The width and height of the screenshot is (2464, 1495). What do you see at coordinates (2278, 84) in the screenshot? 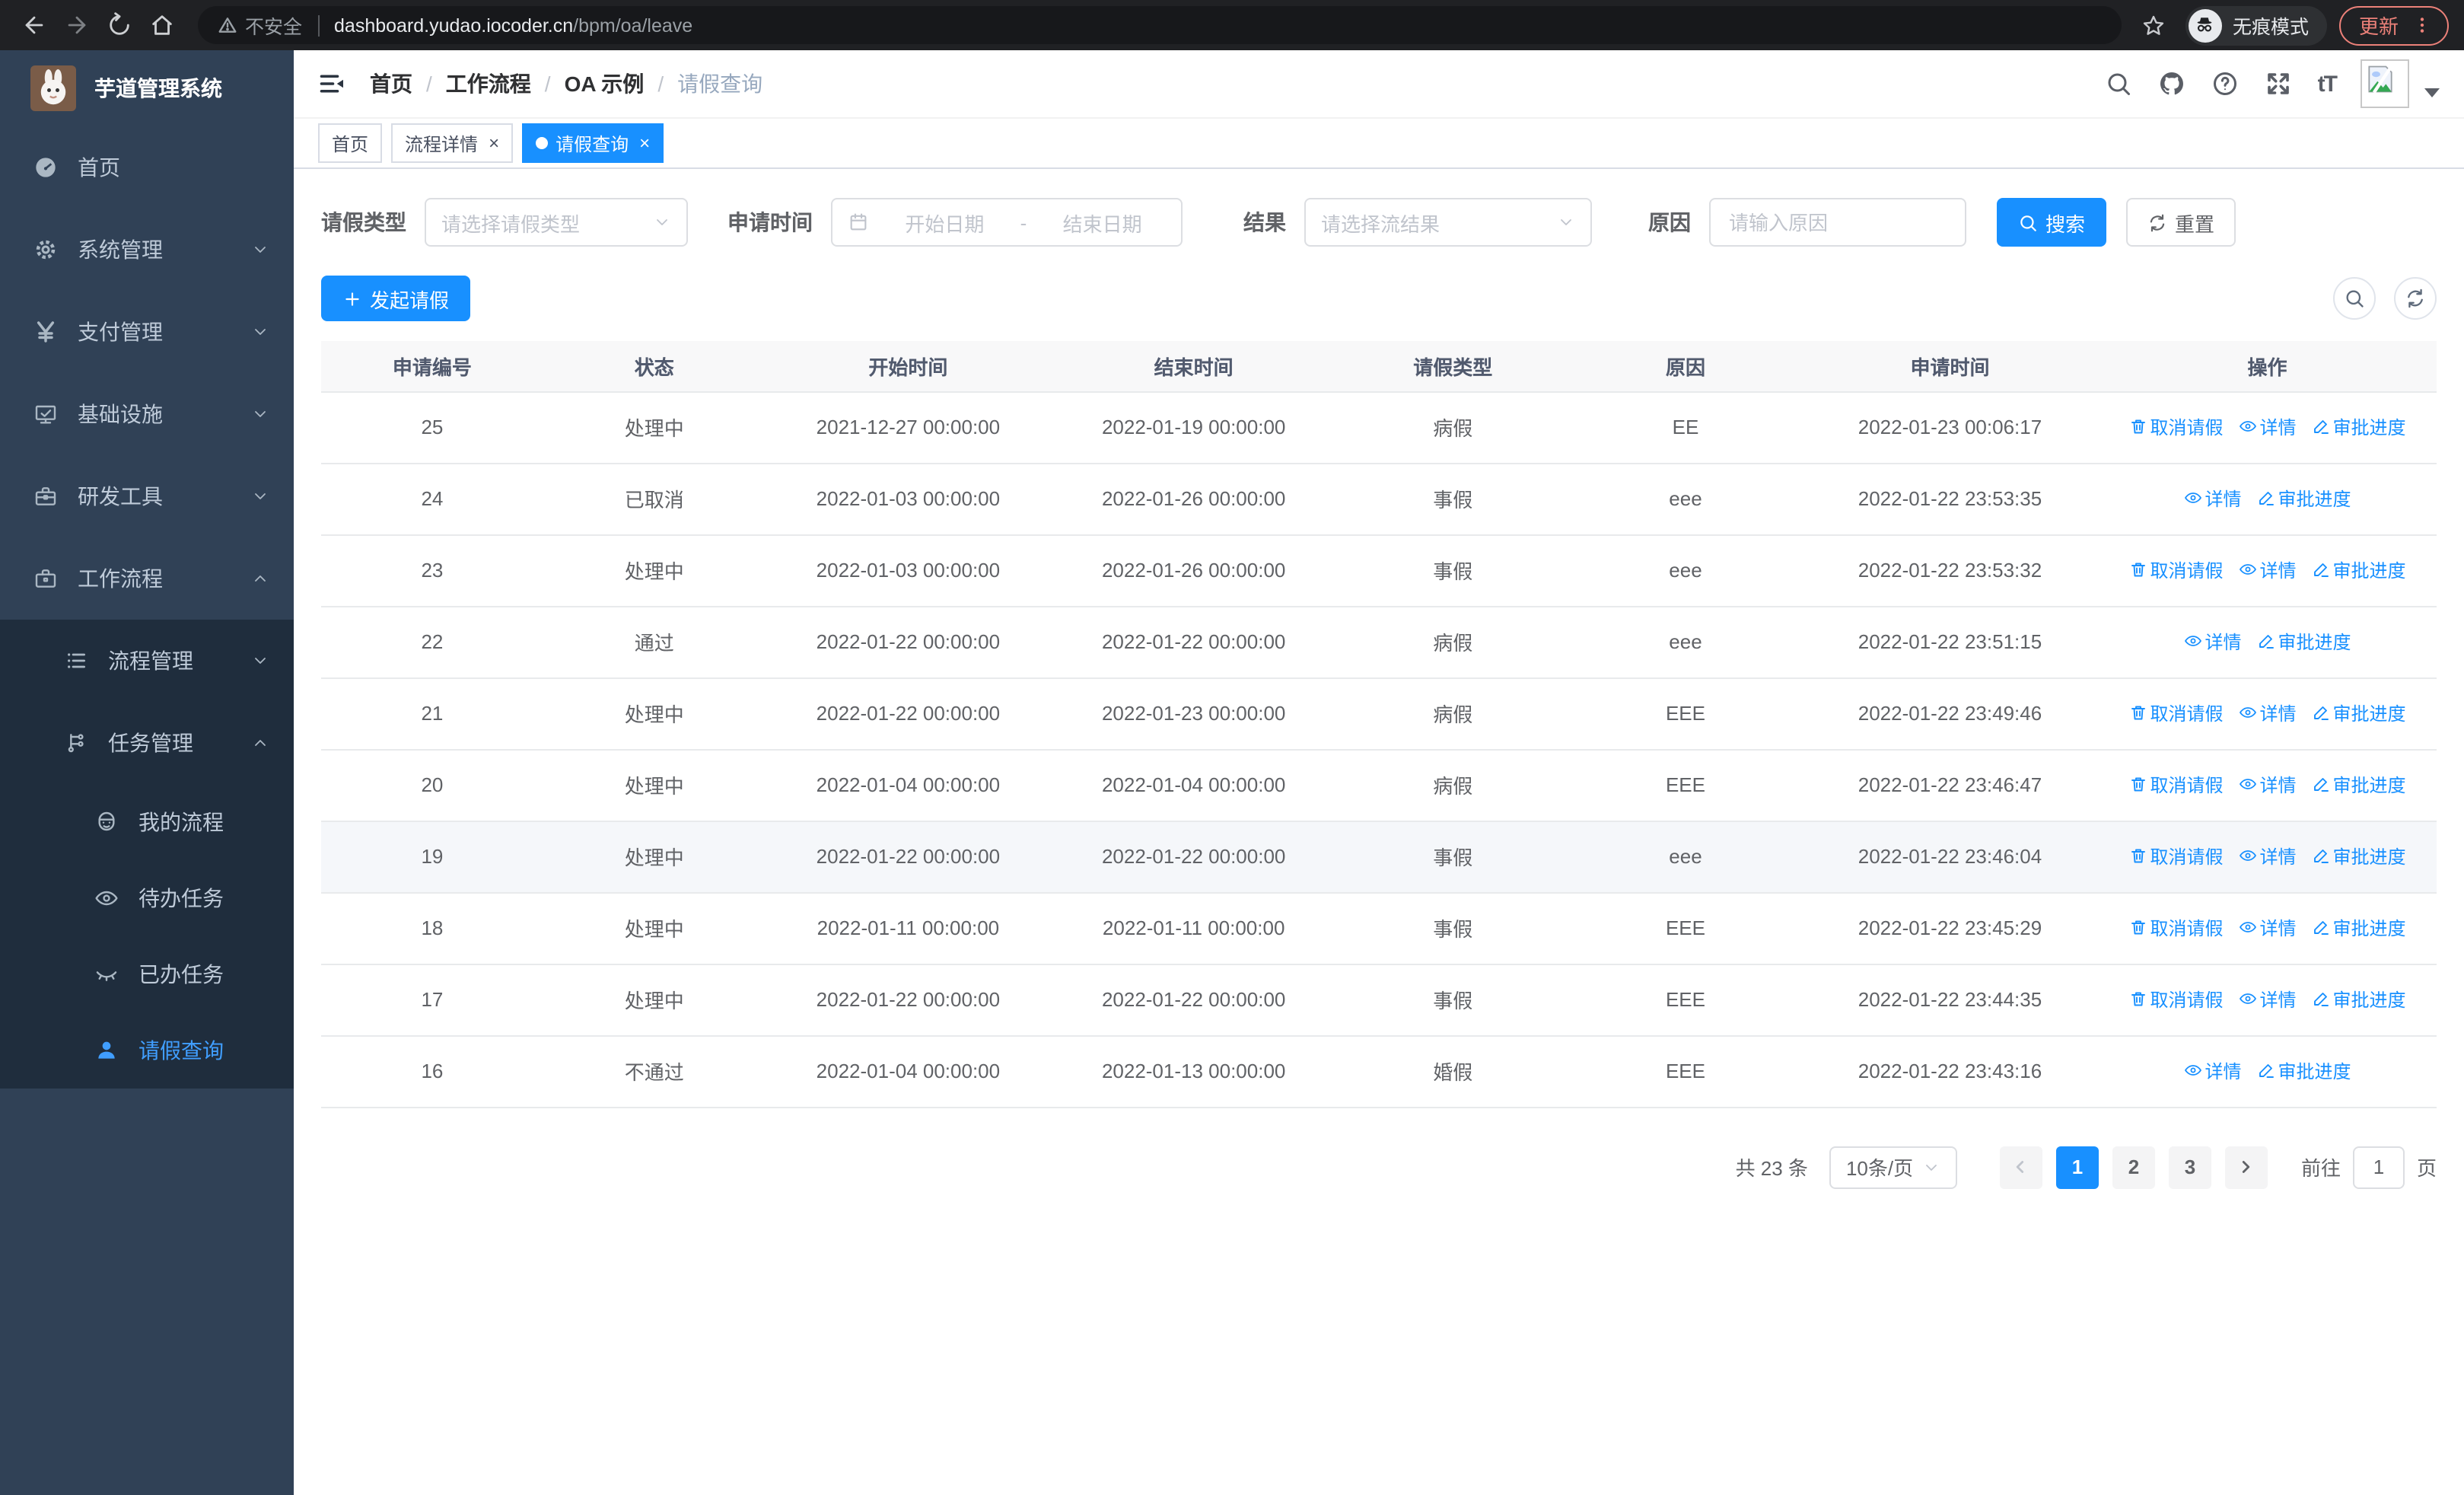
I see `fullscreen-icon` at bounding box center [2278, 84].